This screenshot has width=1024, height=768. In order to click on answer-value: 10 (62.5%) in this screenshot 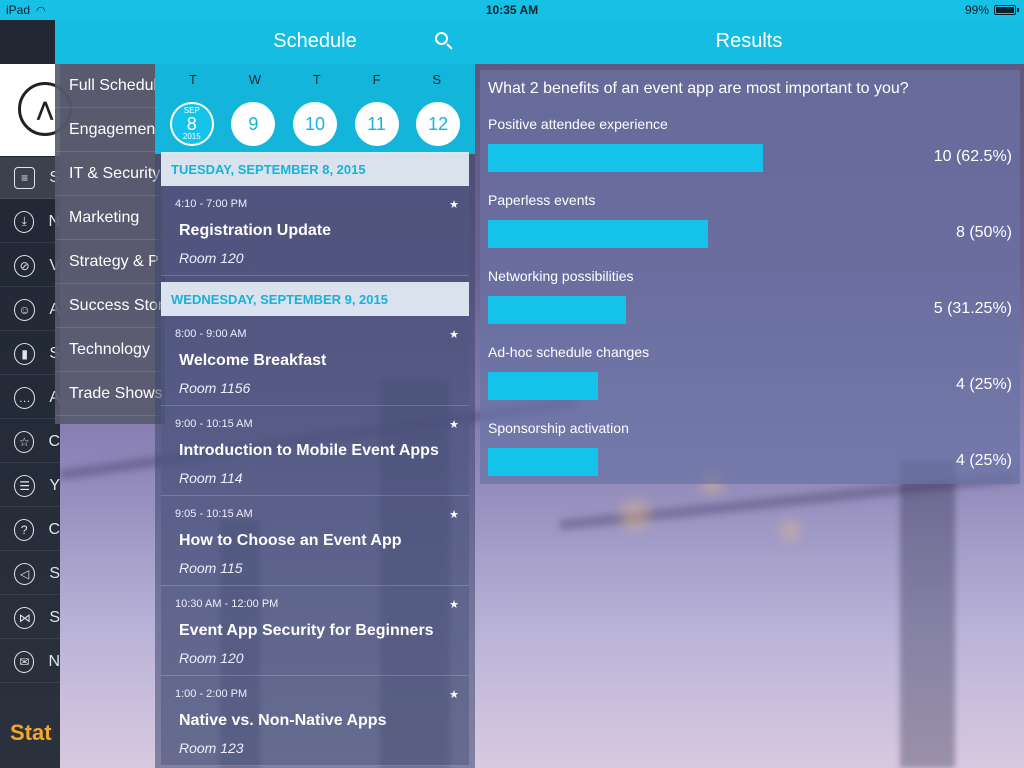, I will do `click(972, 156)`.